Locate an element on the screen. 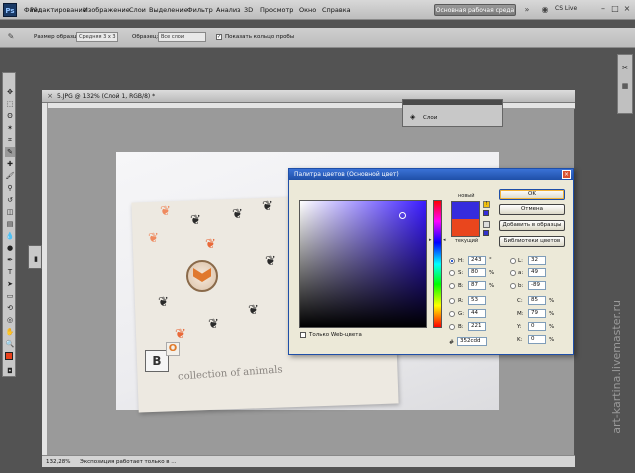 This screenshot has width=635, height=473. sample-select: Все слои is located at coordinates (182, 37).